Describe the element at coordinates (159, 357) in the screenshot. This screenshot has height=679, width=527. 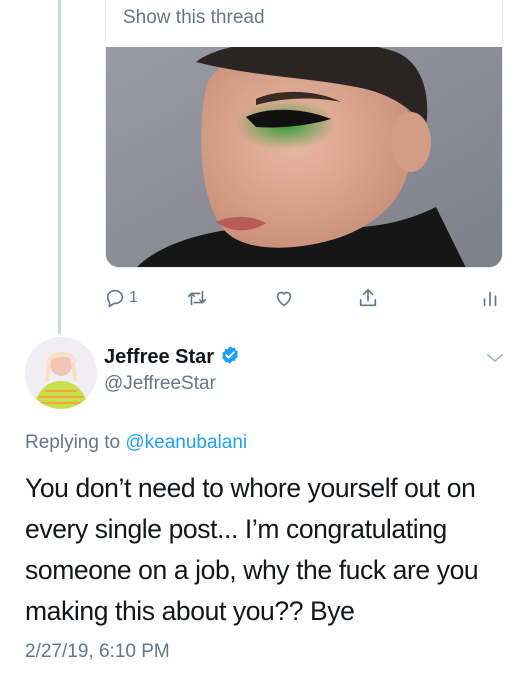
I see `author-display-name: Jeffree Star` at that location.